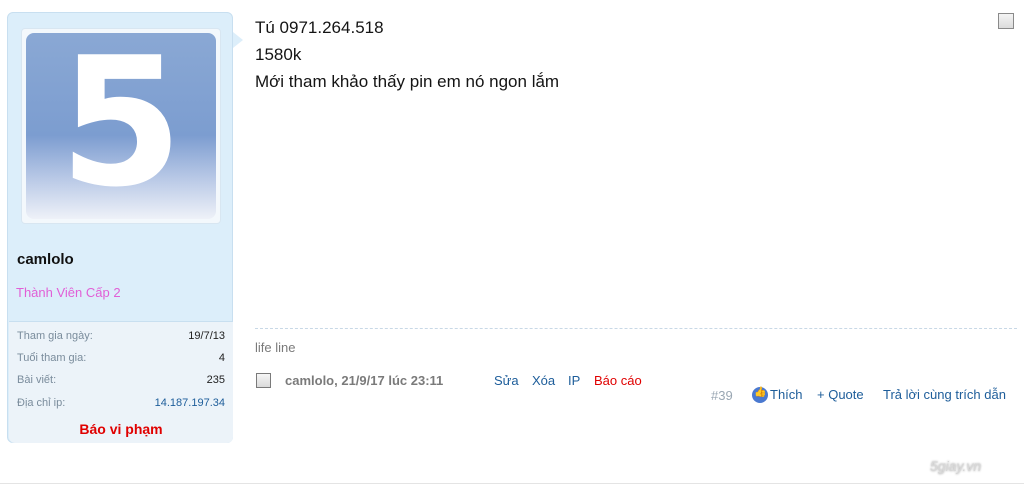  What do you see at coordinates (512, 483) in the screenshot?
I see `bottom-divider` at bounding box center [512, 483].